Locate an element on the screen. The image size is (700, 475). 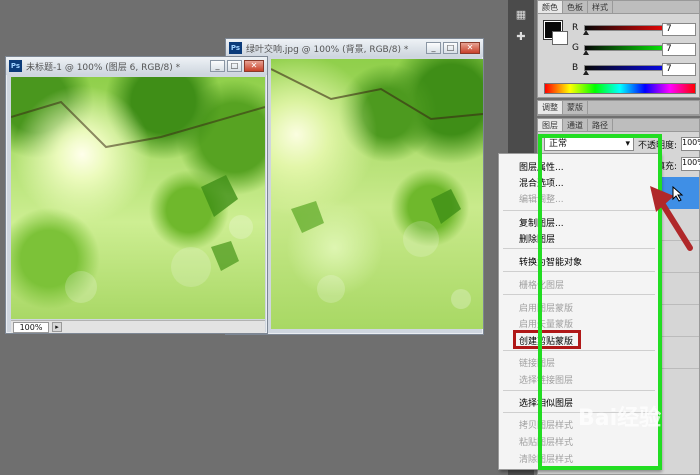
watermark: Bai经验 is located at coordinates (620, 418).